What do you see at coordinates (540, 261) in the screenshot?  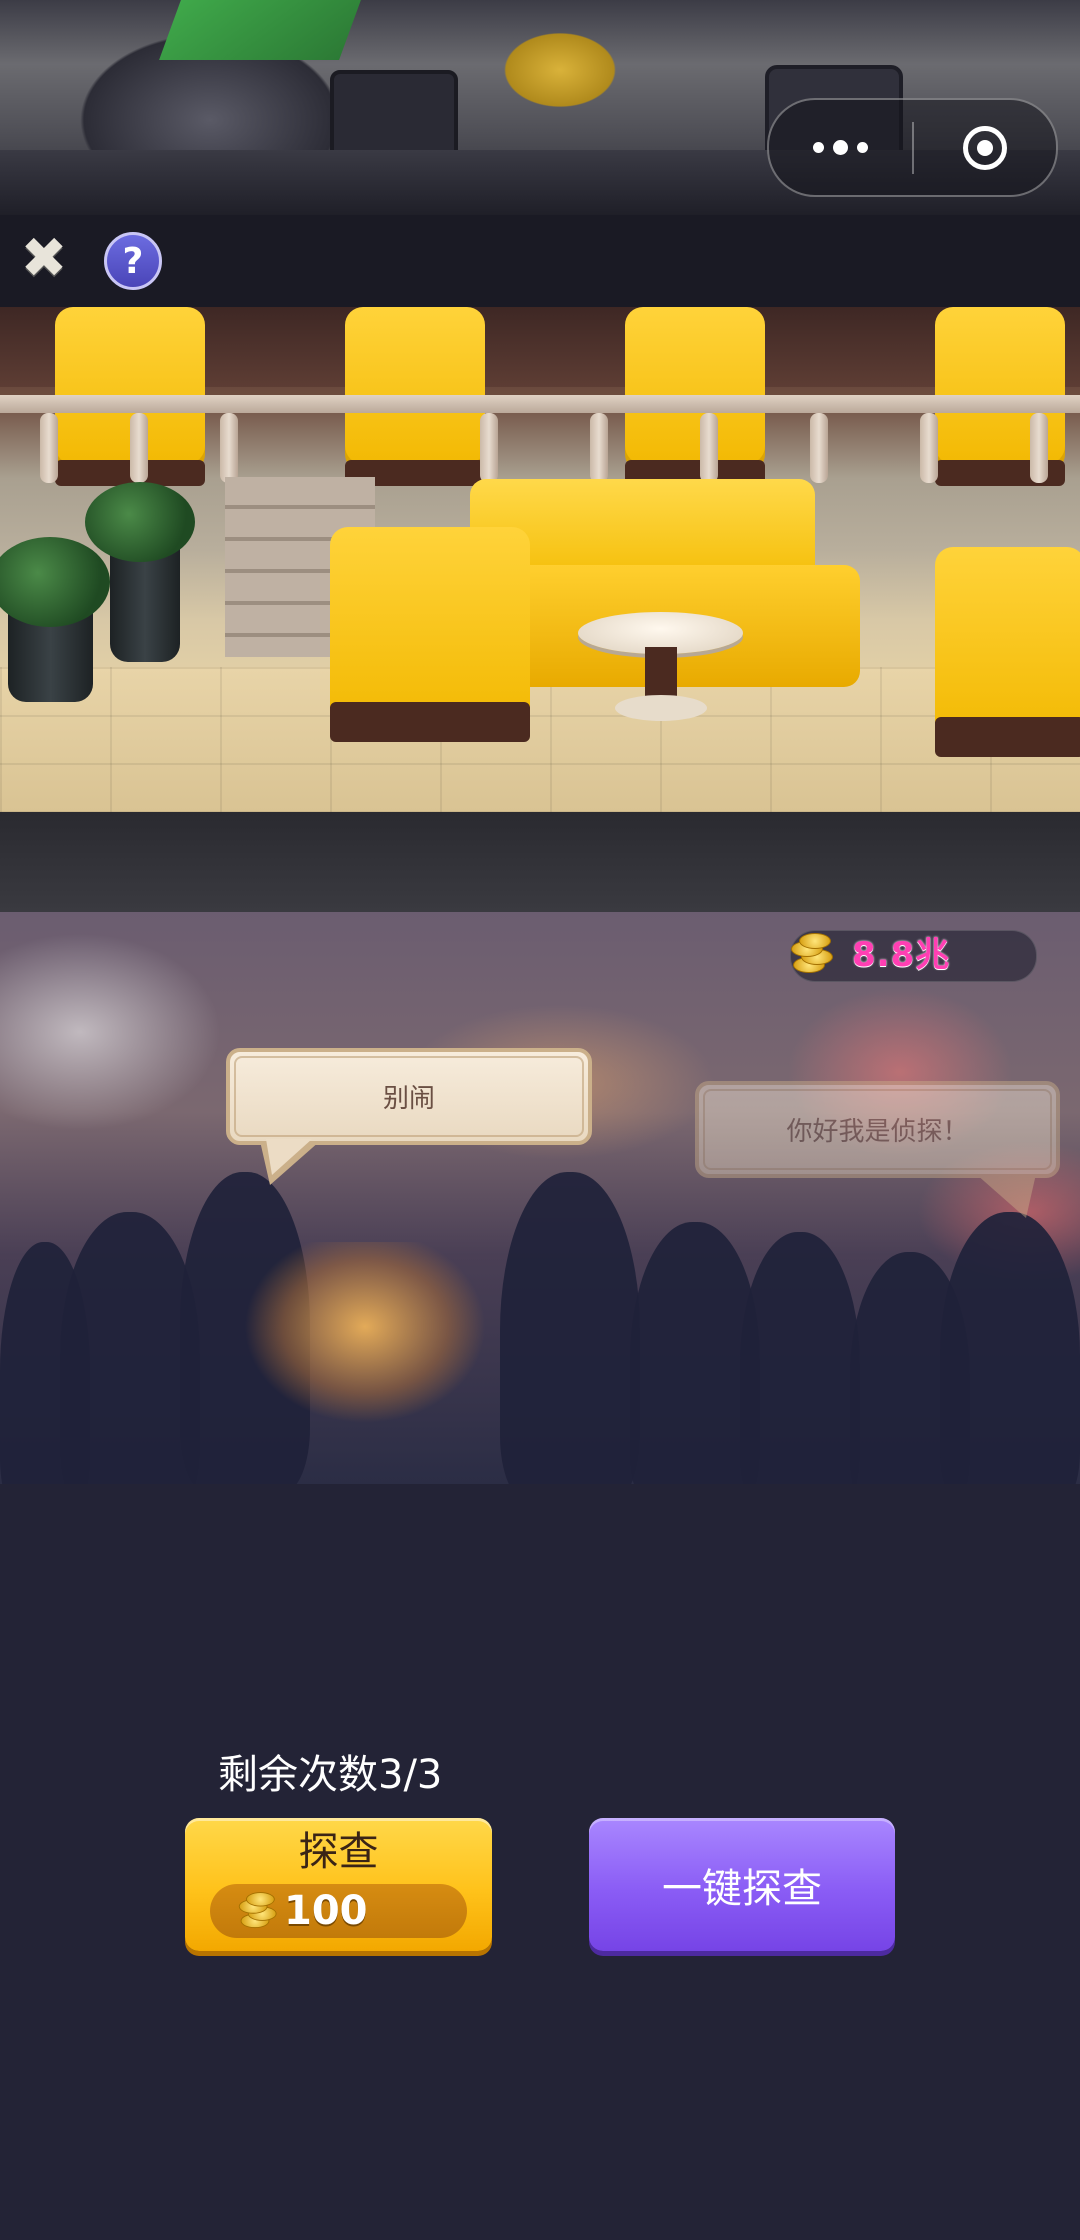 I see `toolbar` at bounding box center [540, 261].